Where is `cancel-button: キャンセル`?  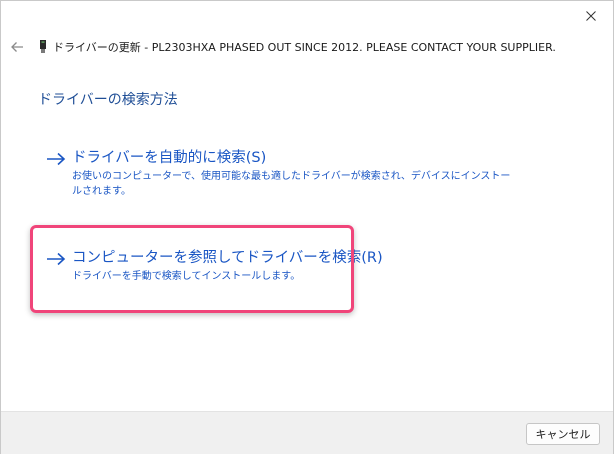 cancel-button: キャンセル is located at coordinates (563, 434).